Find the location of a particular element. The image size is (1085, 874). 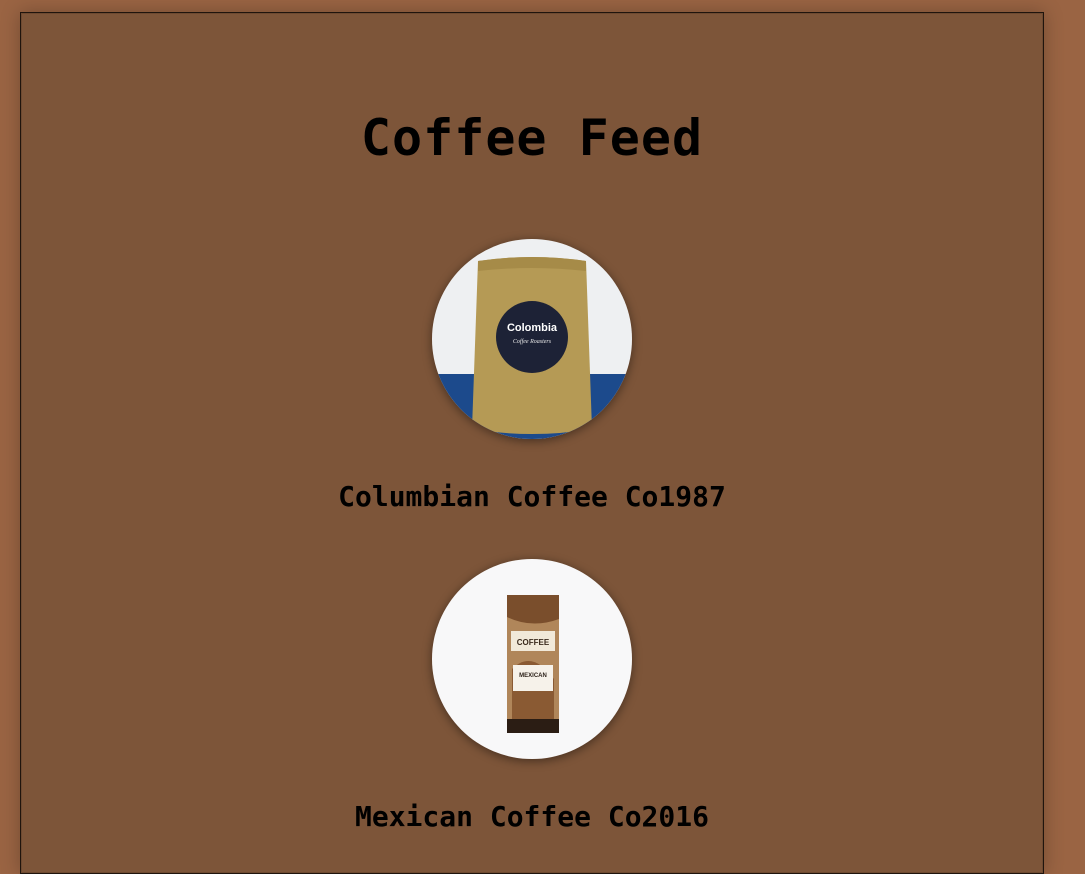

product-image-colombia: Colombia Coffee Roasters is located at coordinates (532, 339).